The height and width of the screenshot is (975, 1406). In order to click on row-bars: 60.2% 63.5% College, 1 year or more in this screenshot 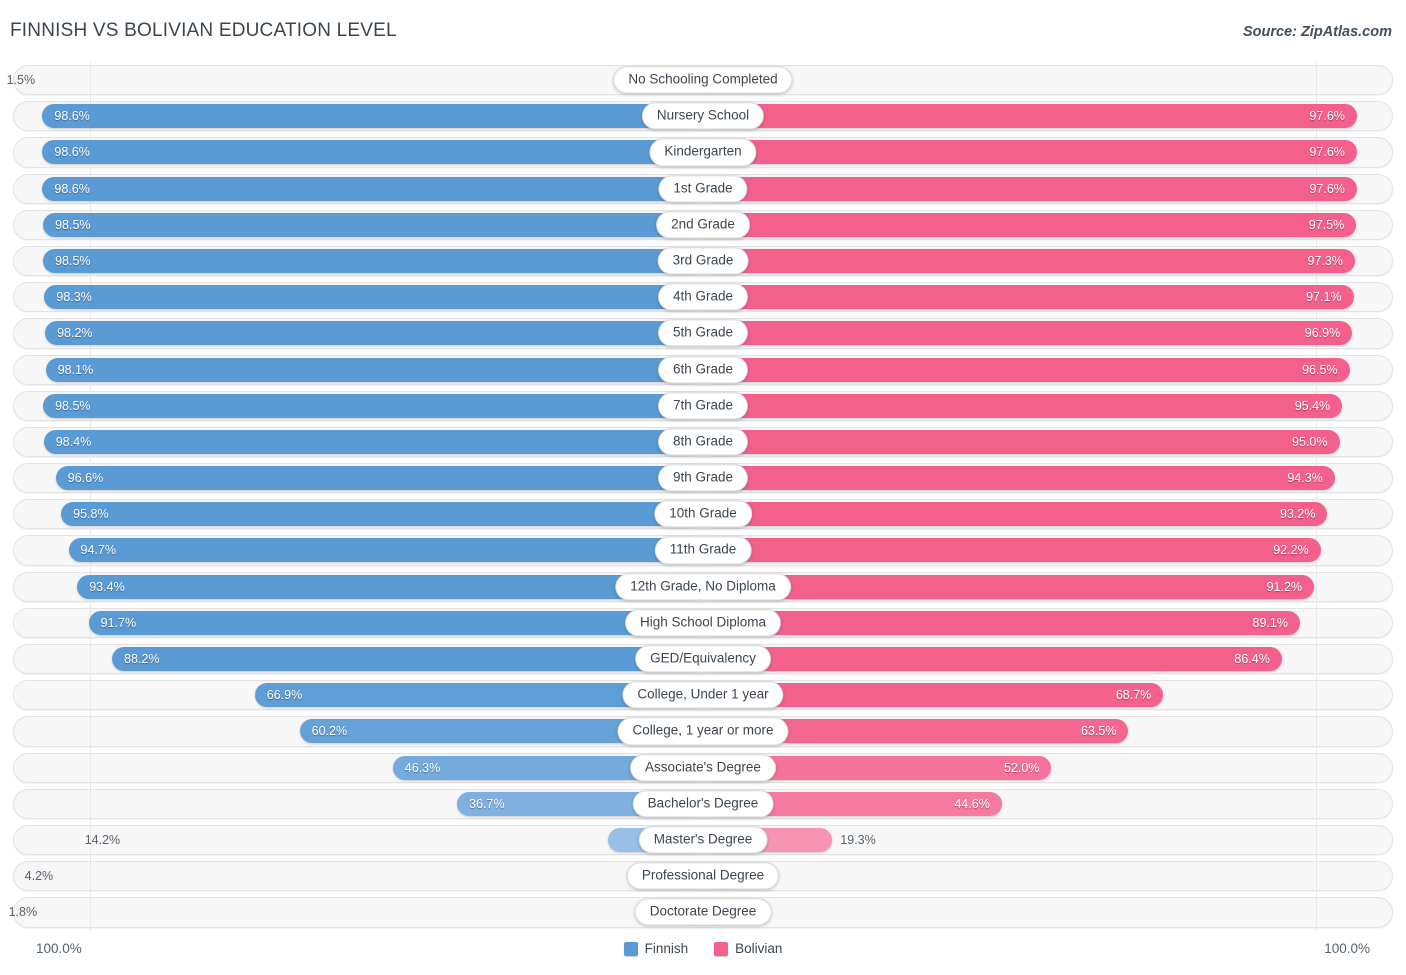, I will do `click(703, 731)`.